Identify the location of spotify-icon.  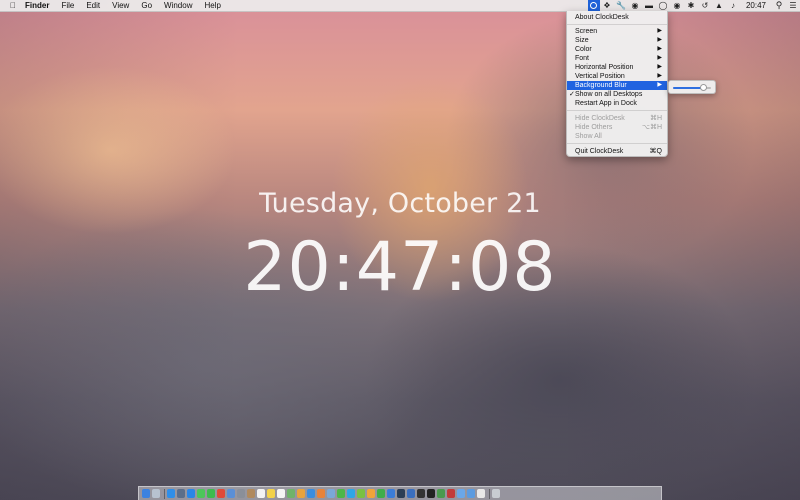
(361, 493).